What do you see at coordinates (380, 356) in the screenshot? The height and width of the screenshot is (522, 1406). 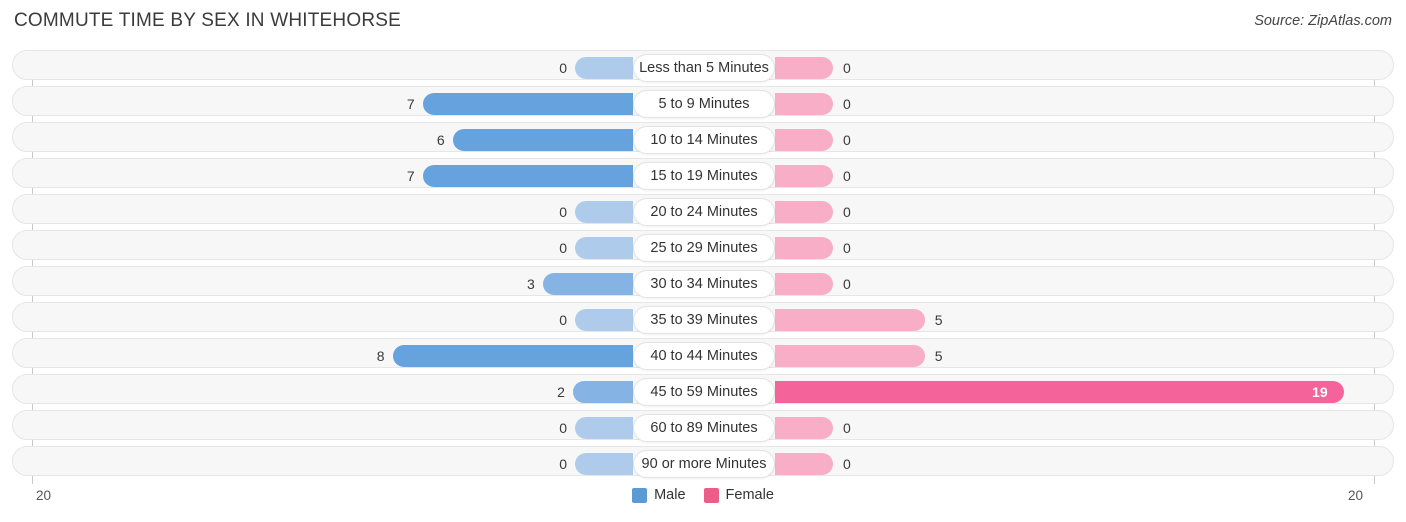 I see `value-label-male: 8` at bounding box center [380, 356].